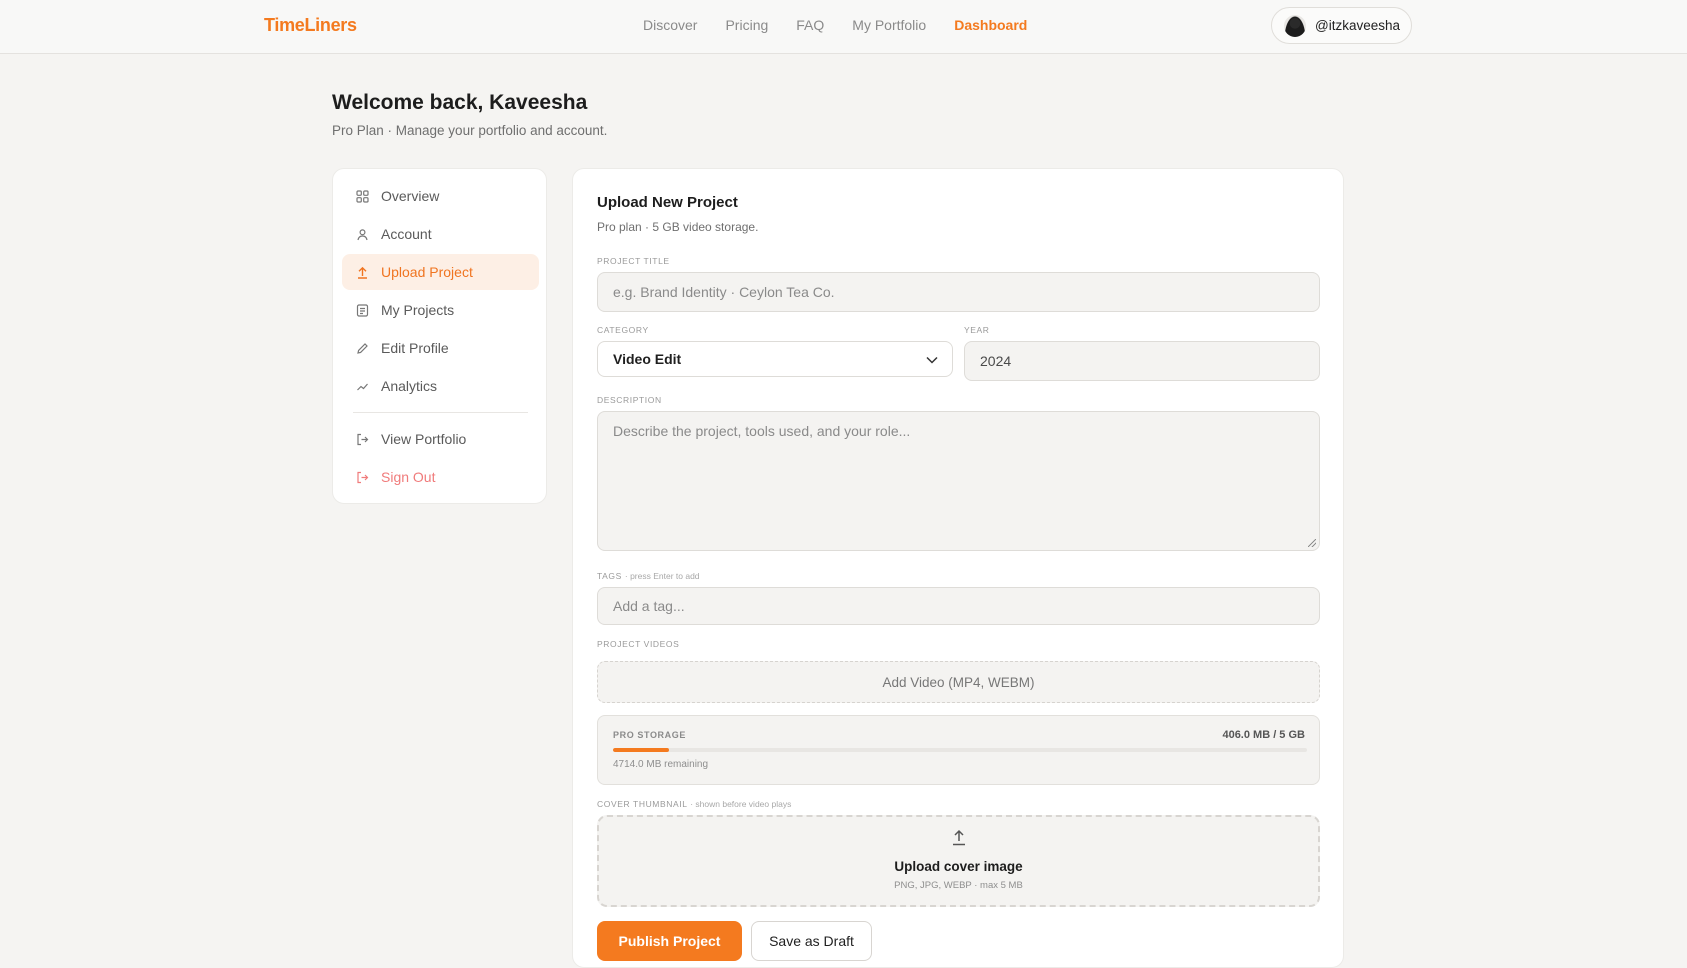 The width and height of the screenshot is (1687, 968). Describe the element at coordinates (958, 682) in the screenshot. I see `add-video-button: Add Video (MP4, WEBM)` at that location.